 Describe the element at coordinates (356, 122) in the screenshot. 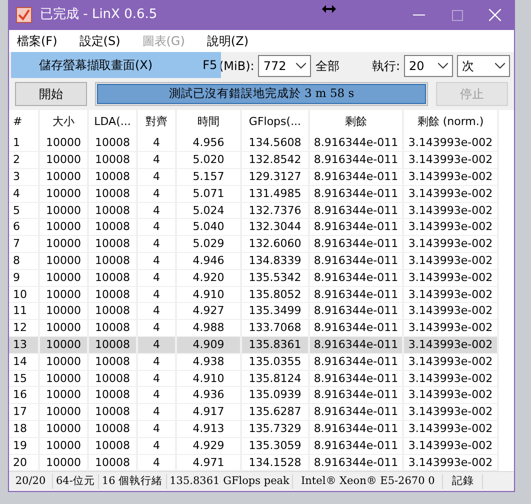

I see `column-header: 剩餘` at that location.